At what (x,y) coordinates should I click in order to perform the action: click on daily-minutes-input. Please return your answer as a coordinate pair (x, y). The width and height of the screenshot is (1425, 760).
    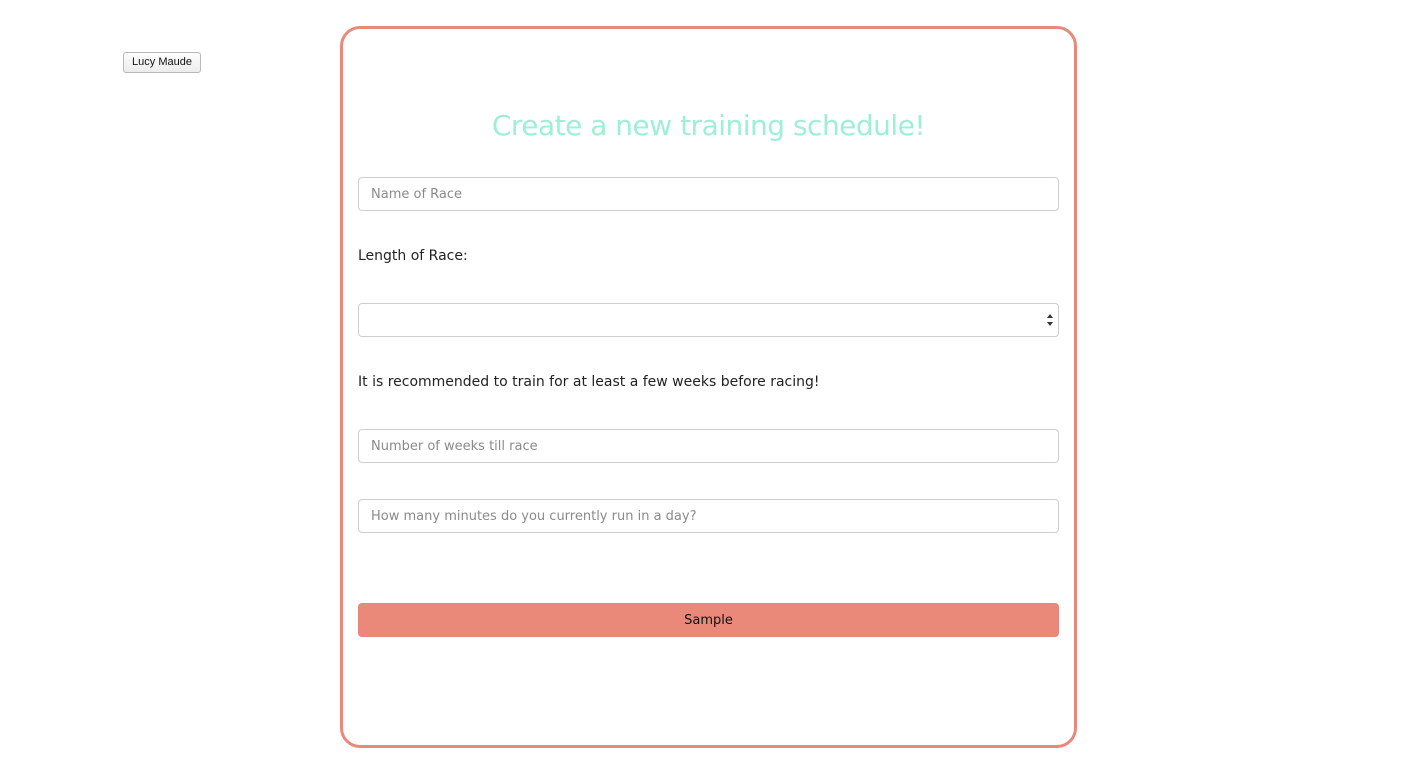
    Looking at the image, I should click on (708, 516).